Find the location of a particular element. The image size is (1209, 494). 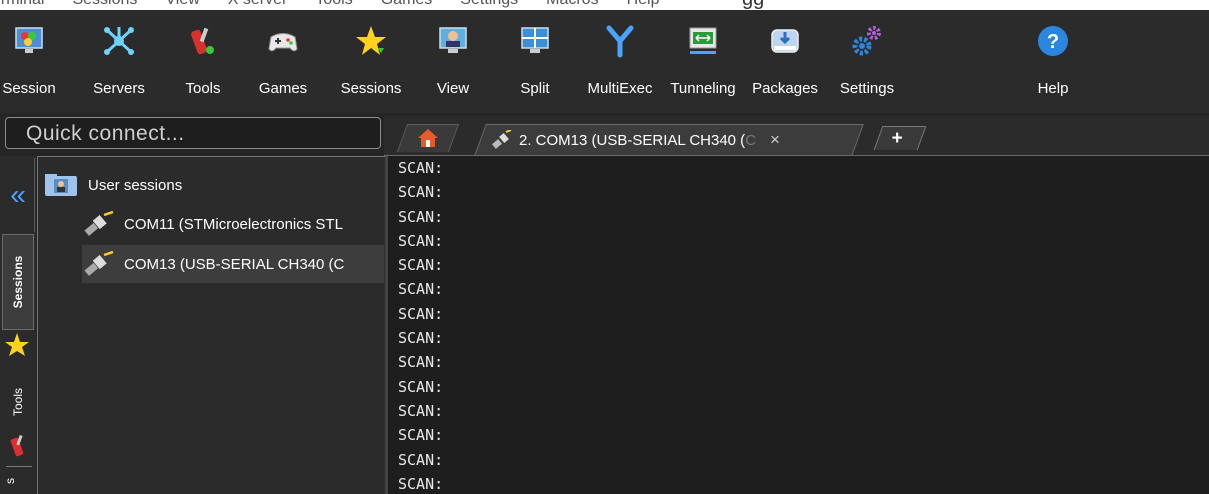

menu-help: Help is located at coordinates (643, 4).